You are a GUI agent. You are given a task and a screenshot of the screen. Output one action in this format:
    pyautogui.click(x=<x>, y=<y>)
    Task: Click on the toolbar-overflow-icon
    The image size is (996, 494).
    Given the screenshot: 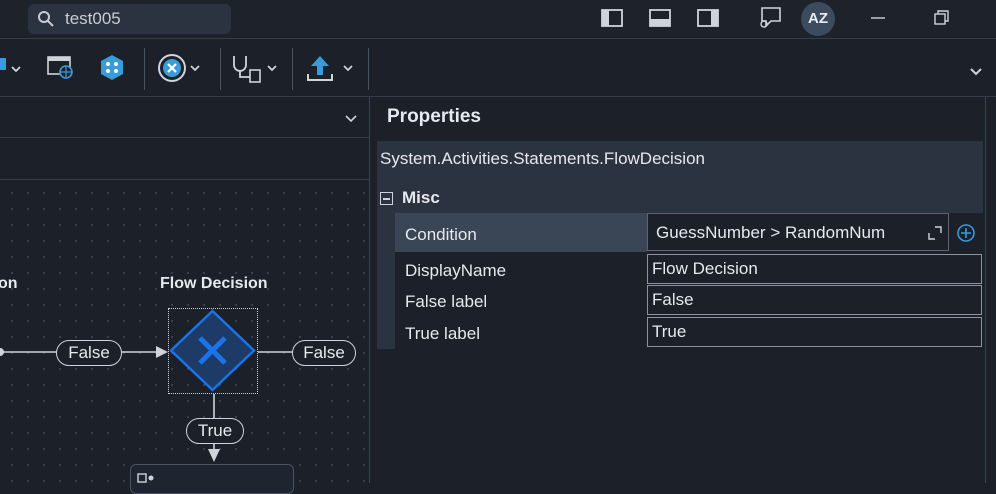 What is the action you would take?
    pyautogui.click(x=976, y=68)
    